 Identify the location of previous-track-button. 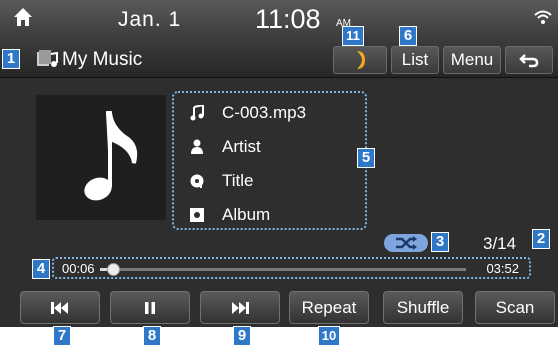
(60, 307).